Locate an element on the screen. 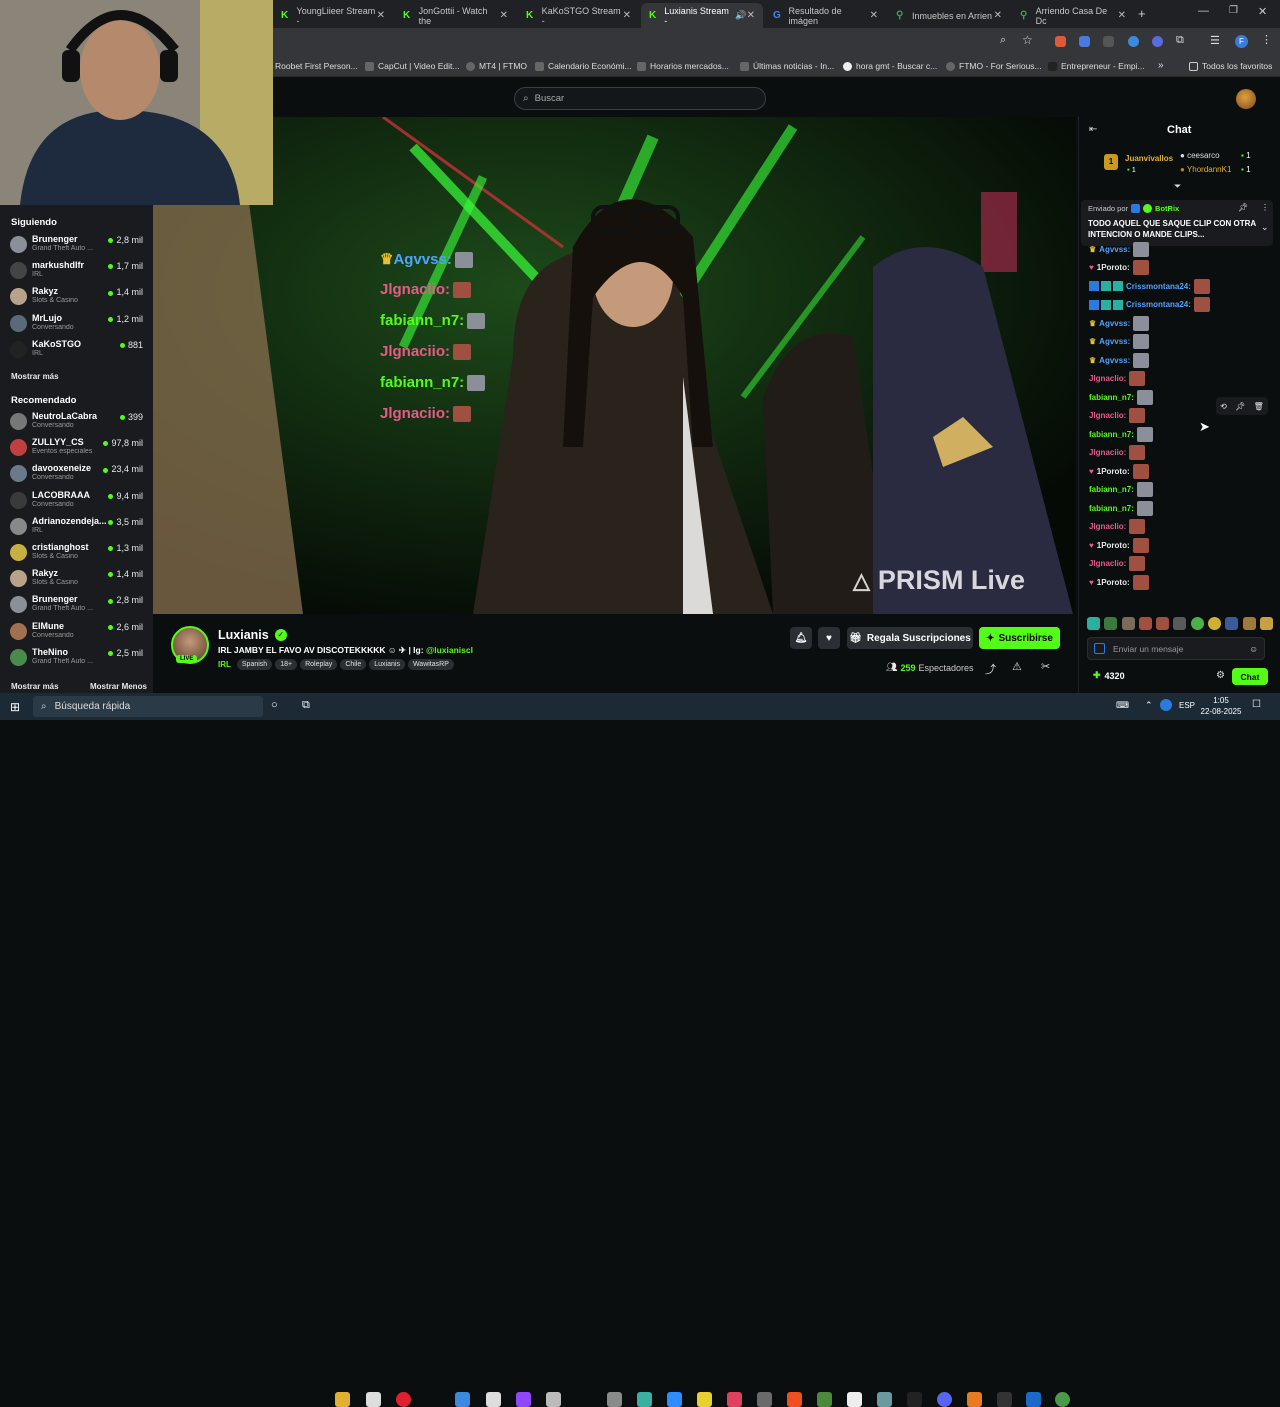 This screenshot has width=1280, height=1407. twitch-icon is located at coordinates (523, 1399).